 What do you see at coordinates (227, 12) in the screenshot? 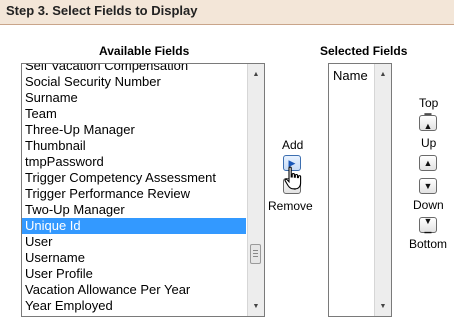
I see `step-header: Step 3. Select Fields to Display` at bounding box center [227, 12].